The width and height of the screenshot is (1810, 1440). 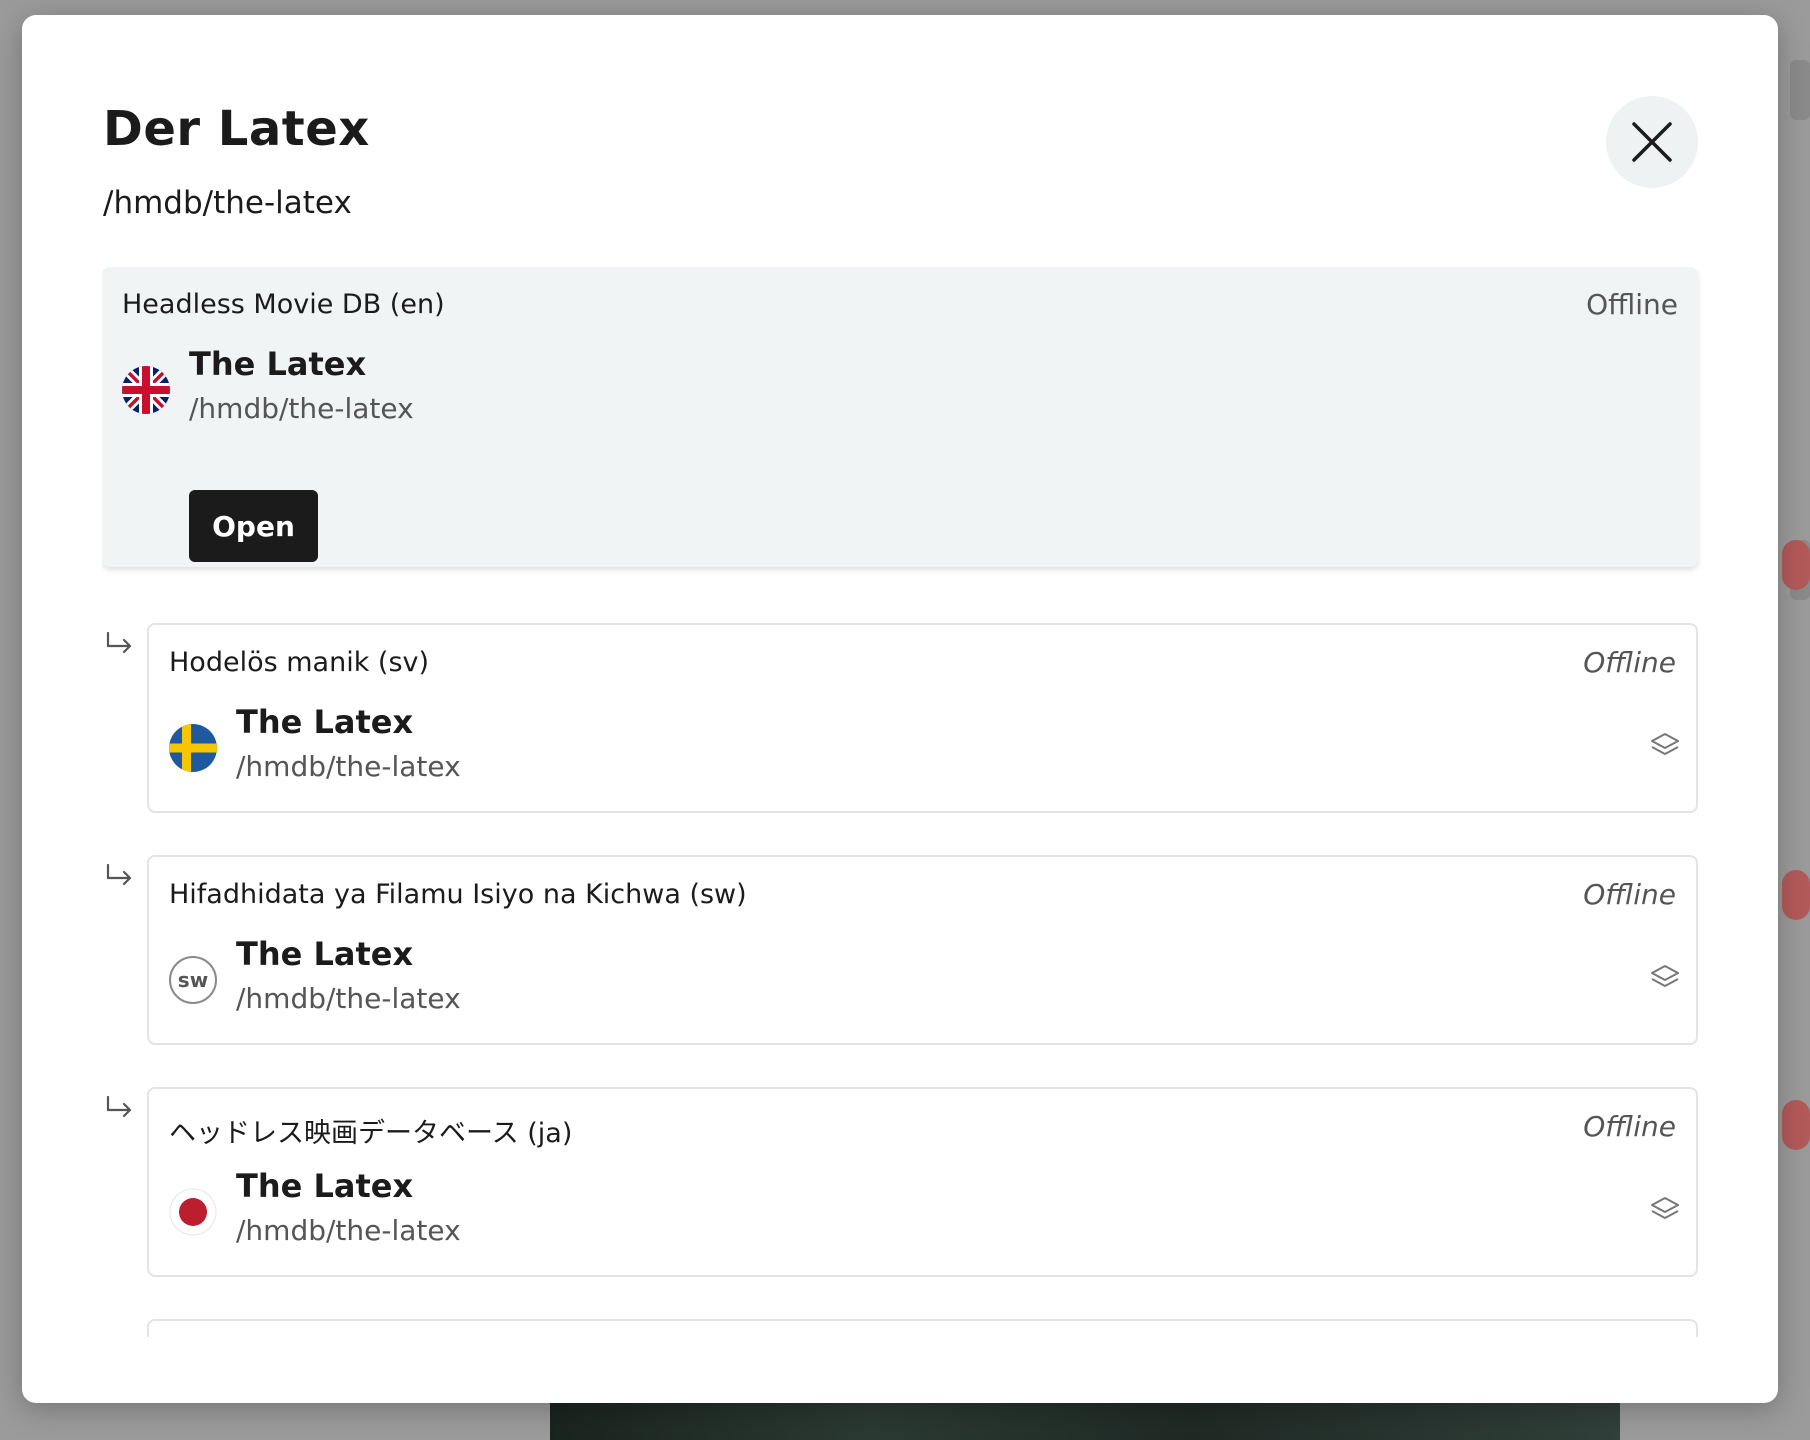 I want to click on language-code-badge: sw, so click(x=193, y=980).